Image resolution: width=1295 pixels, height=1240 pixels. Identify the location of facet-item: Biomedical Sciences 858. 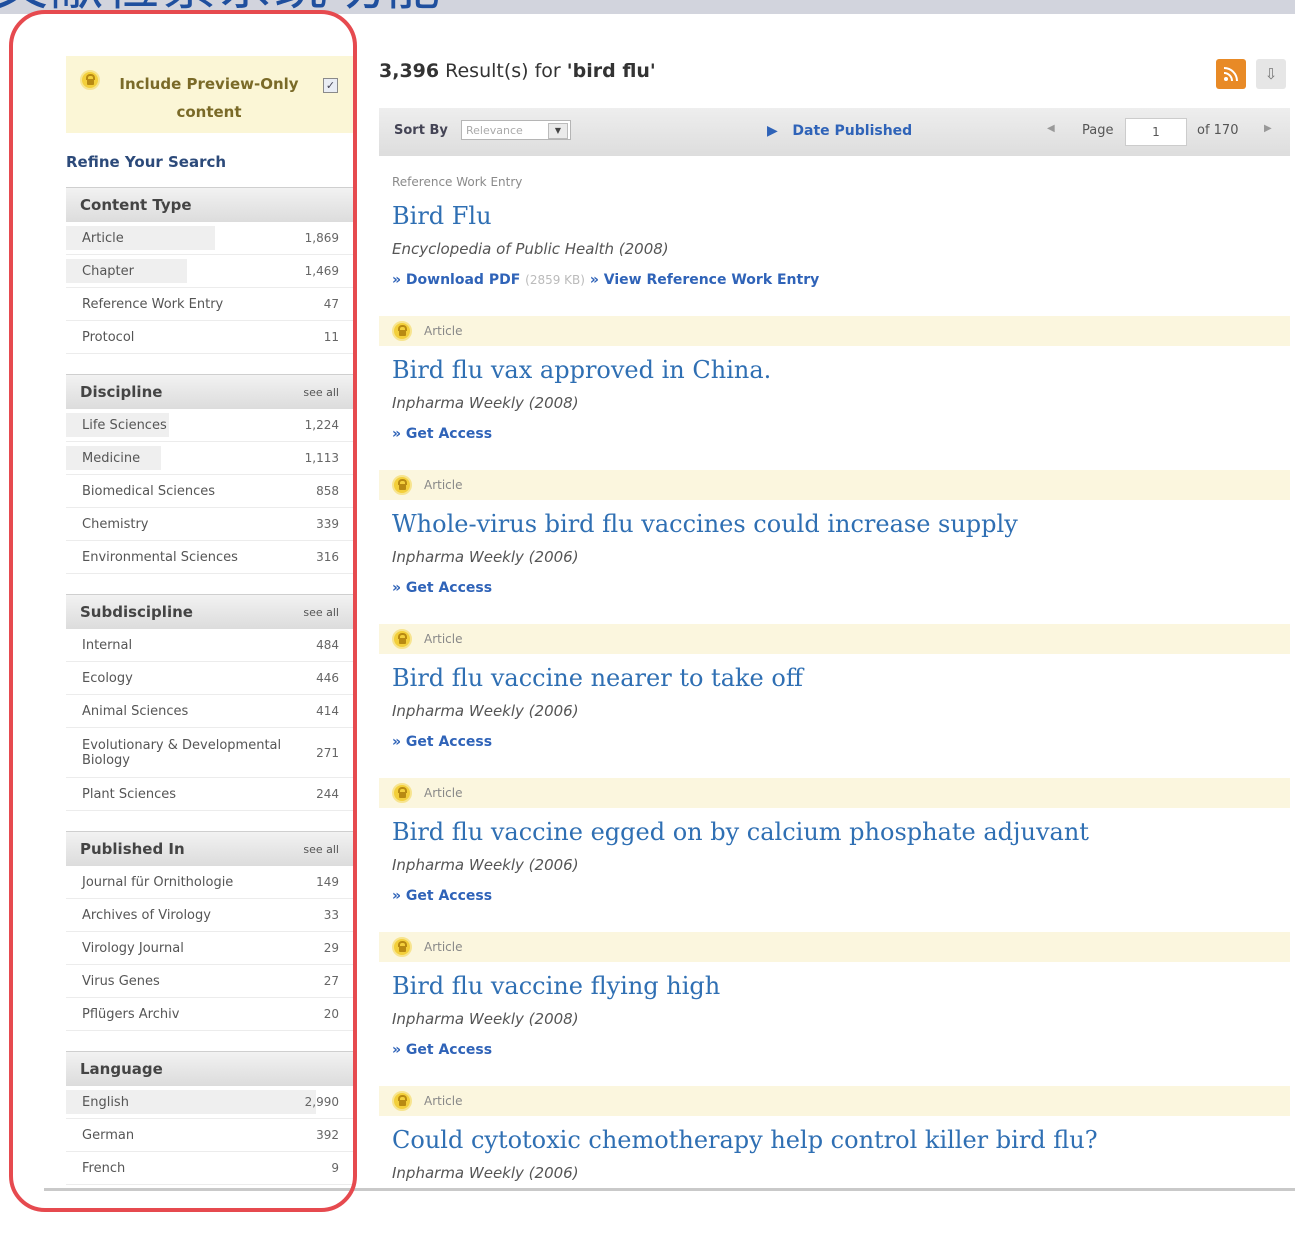
(209, 491).